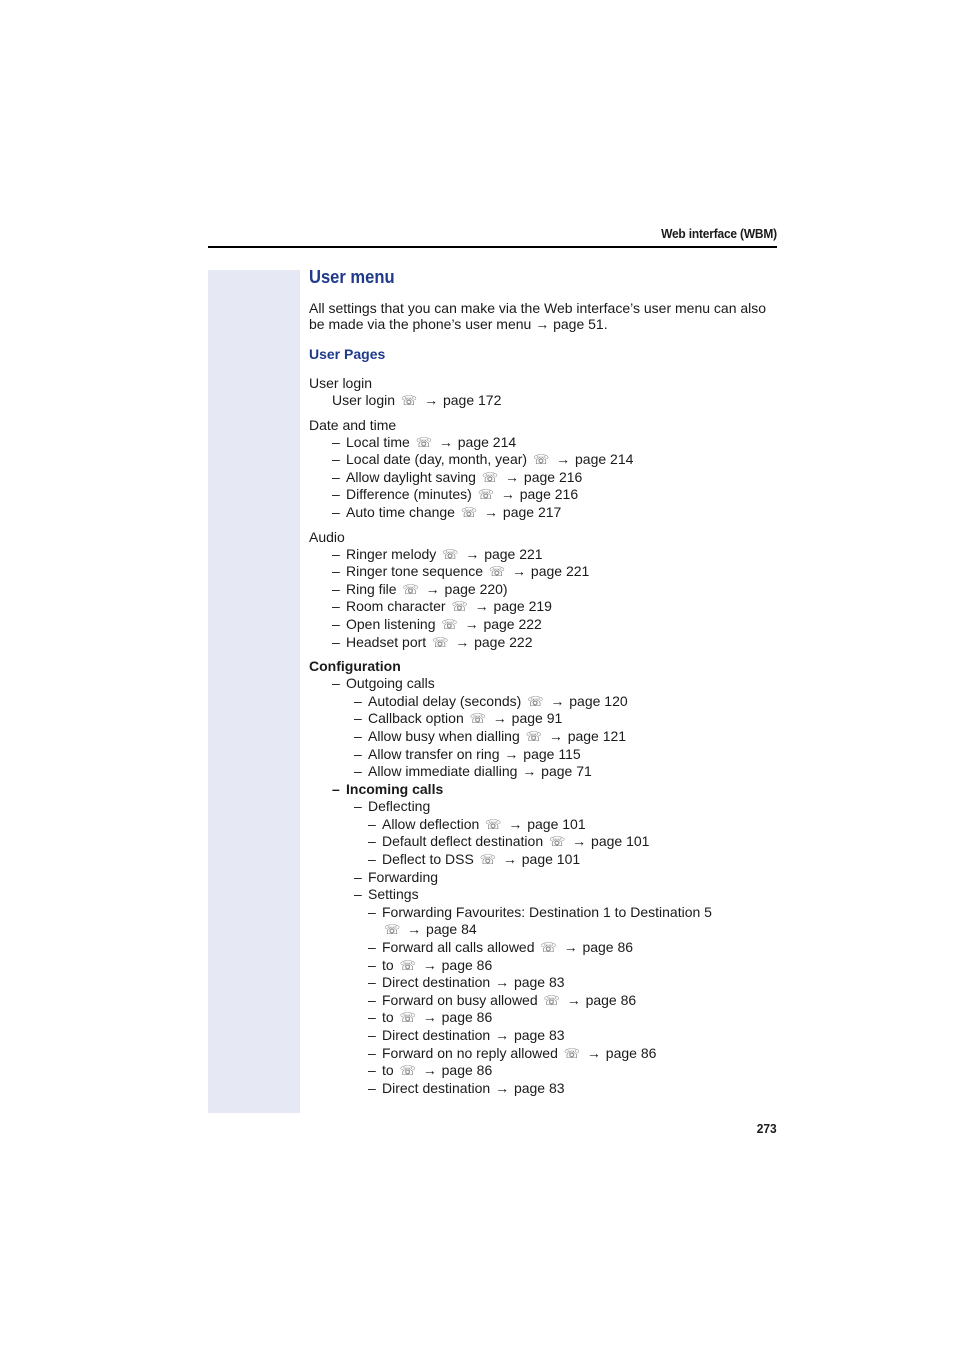 The height and width of the screenshot is (1351, 954). Describe the element at coordinates (564, 771) in the screenshot. I see `page-reference: page 71` at that location.